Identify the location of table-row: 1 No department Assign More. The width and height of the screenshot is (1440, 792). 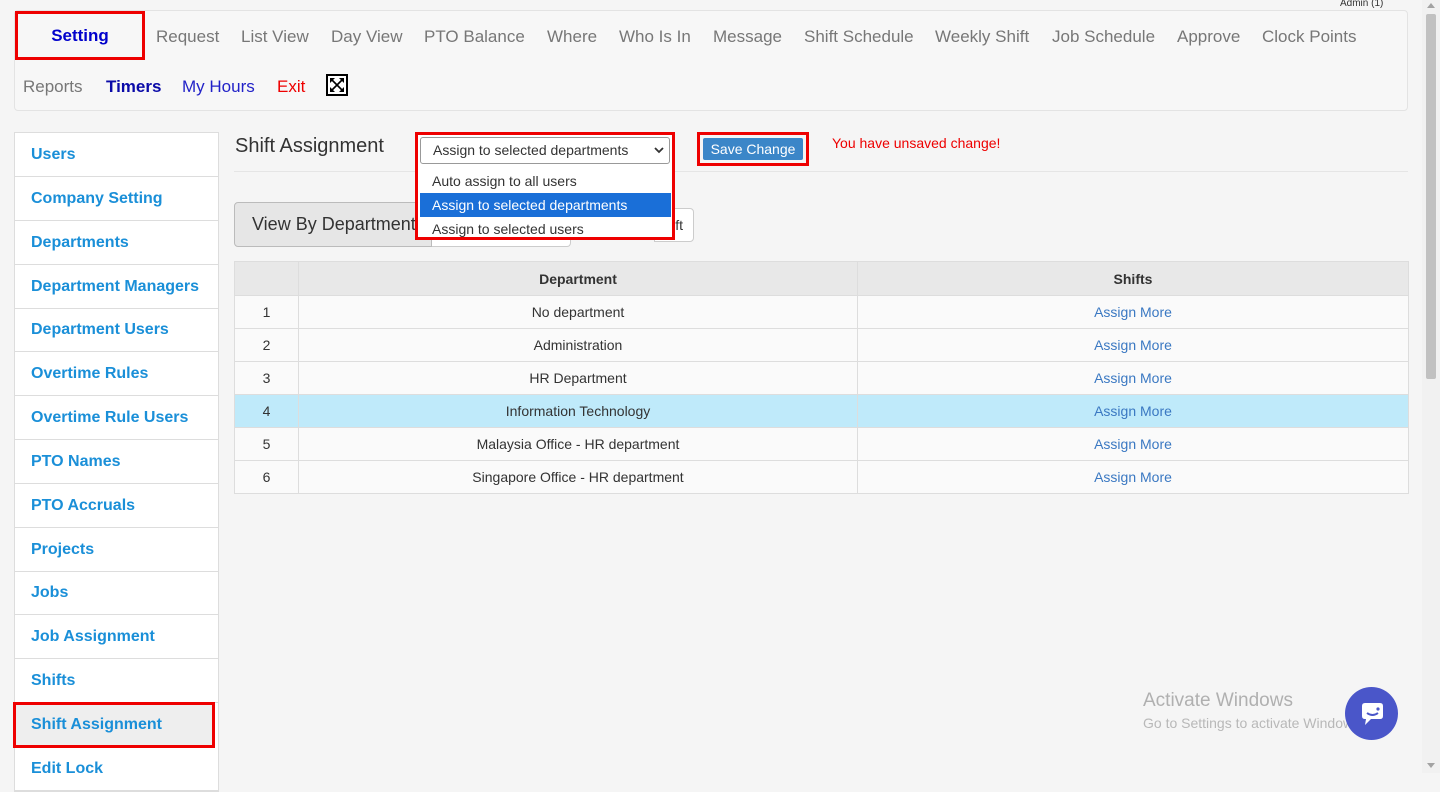
(821, 312).